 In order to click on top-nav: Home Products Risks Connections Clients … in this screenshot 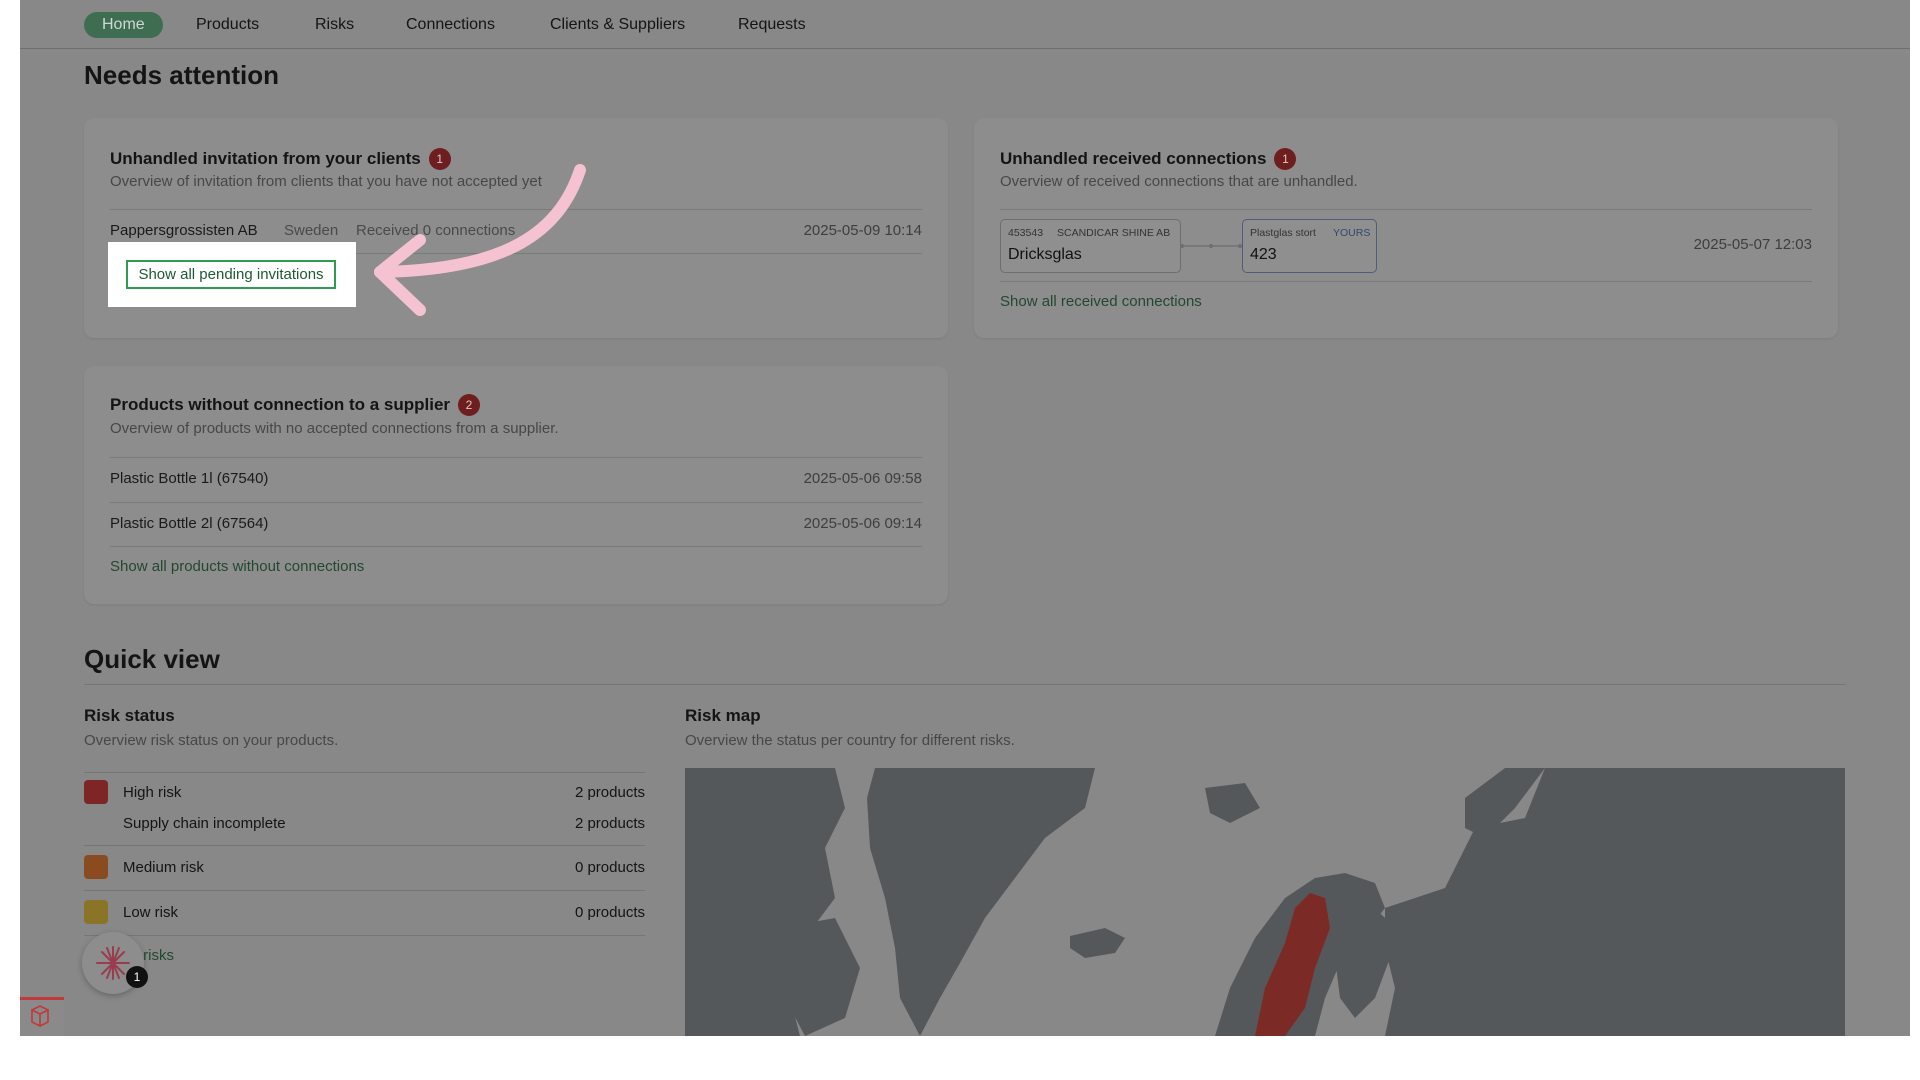, I will do `click(965, 24)`.